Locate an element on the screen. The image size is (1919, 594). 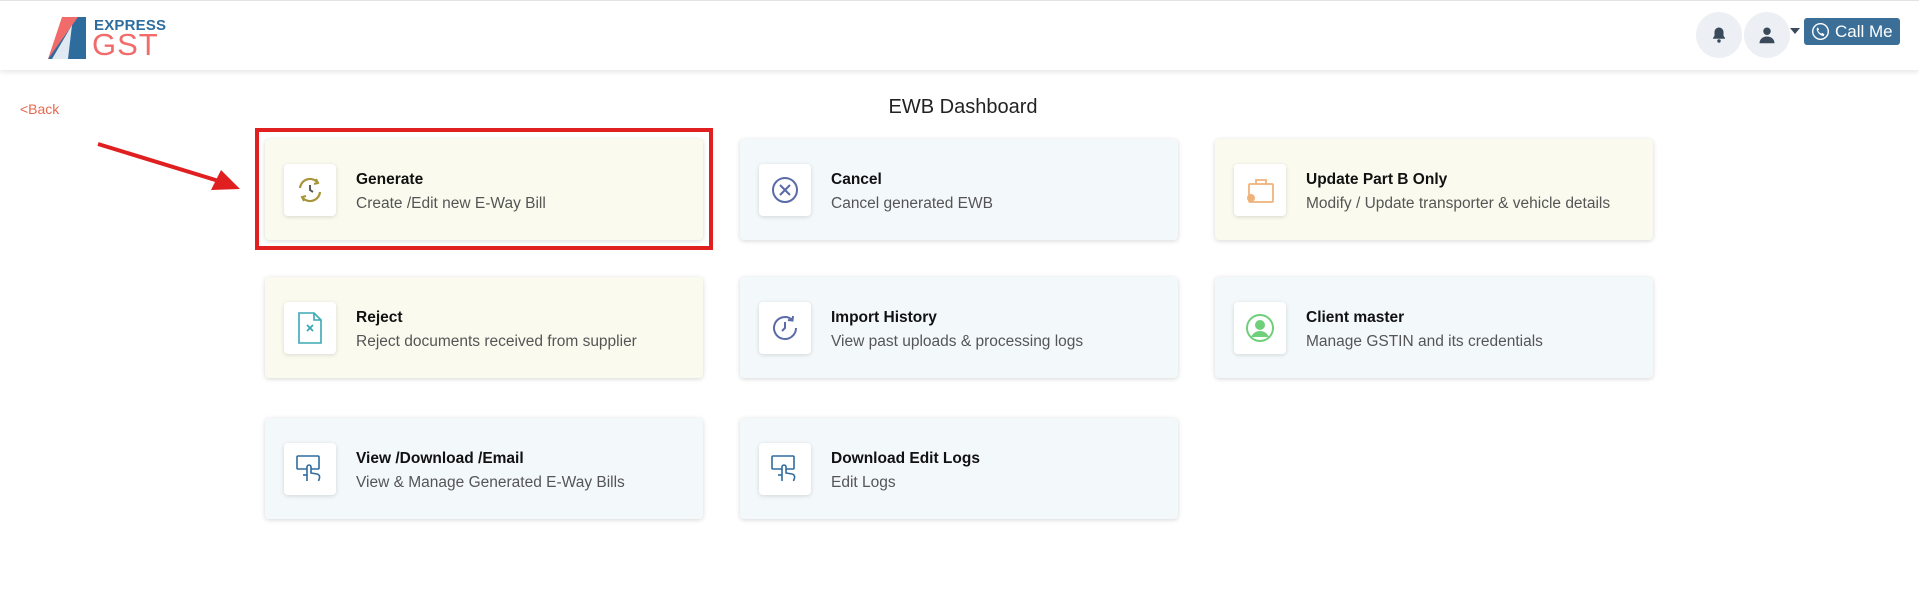
card-title: View /Download /Email is located at coordinates (440, 458).